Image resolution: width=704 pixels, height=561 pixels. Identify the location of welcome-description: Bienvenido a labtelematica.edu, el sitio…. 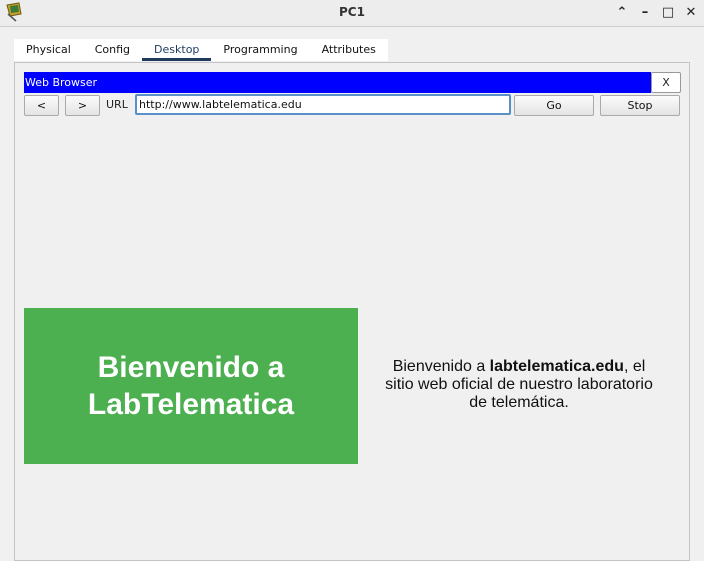
(519, 385).